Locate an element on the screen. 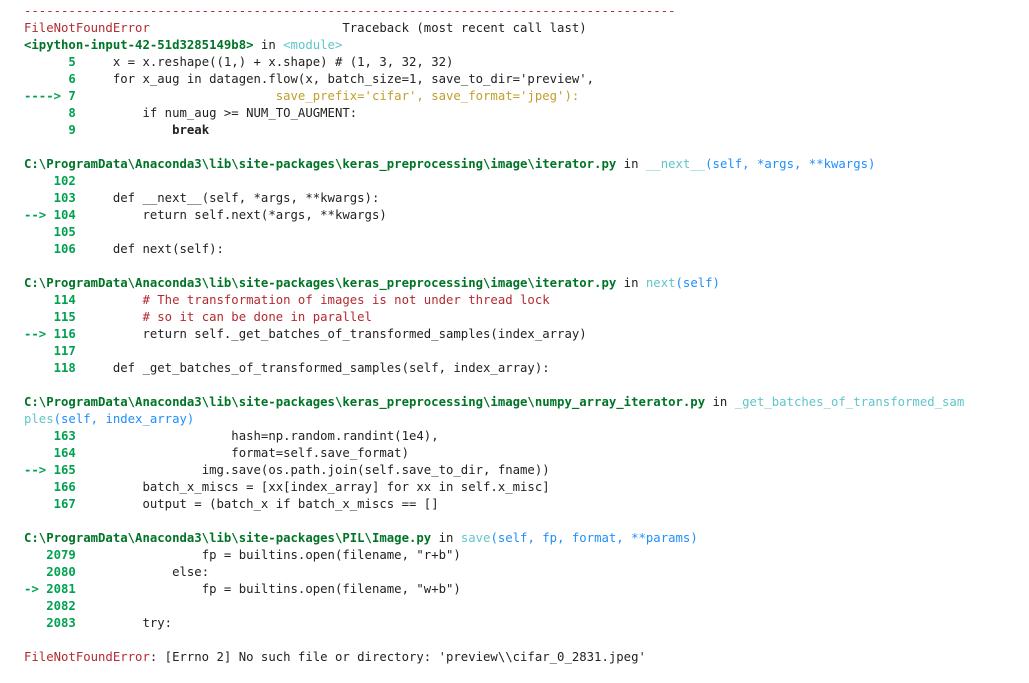  line-number: --> 165 is located at coordinates (54, 470).